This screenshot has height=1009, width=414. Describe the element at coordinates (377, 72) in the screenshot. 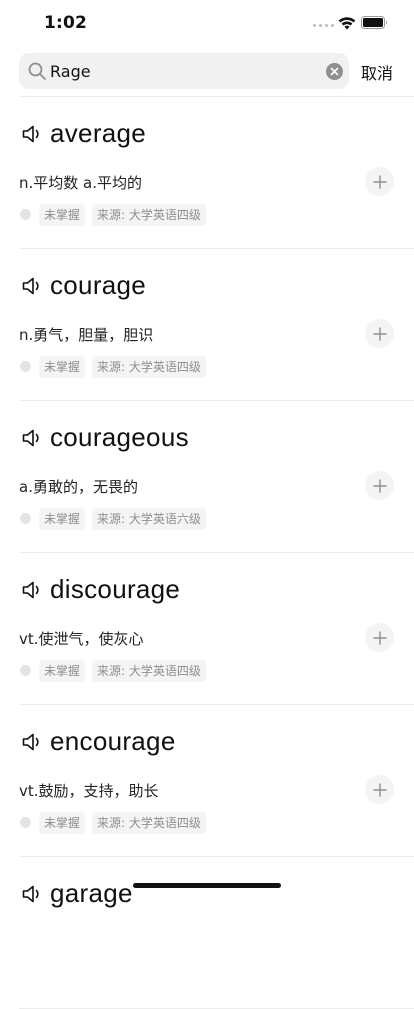

I see `cancel-button: 取消` at that location.